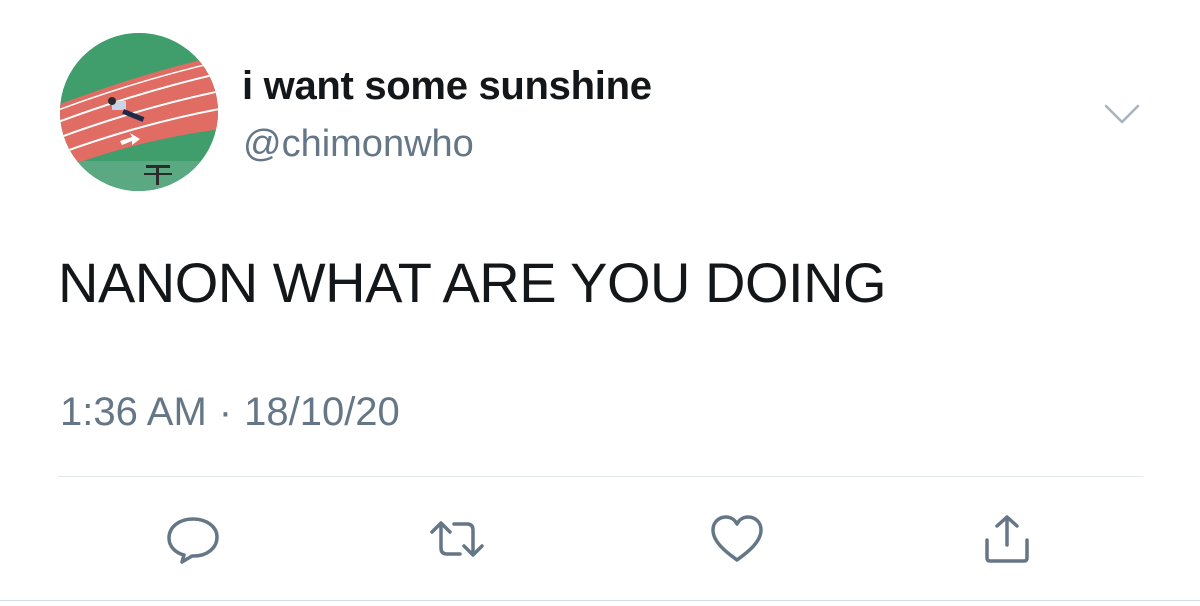 Image resolution: width=1200 pixels, height=606 pixels. What do you see at coordinates (472, 282) in the screenshot?
I see `tweet-text: NANON WHAT ARE YOU DOING` at bounding box center [472, 282].